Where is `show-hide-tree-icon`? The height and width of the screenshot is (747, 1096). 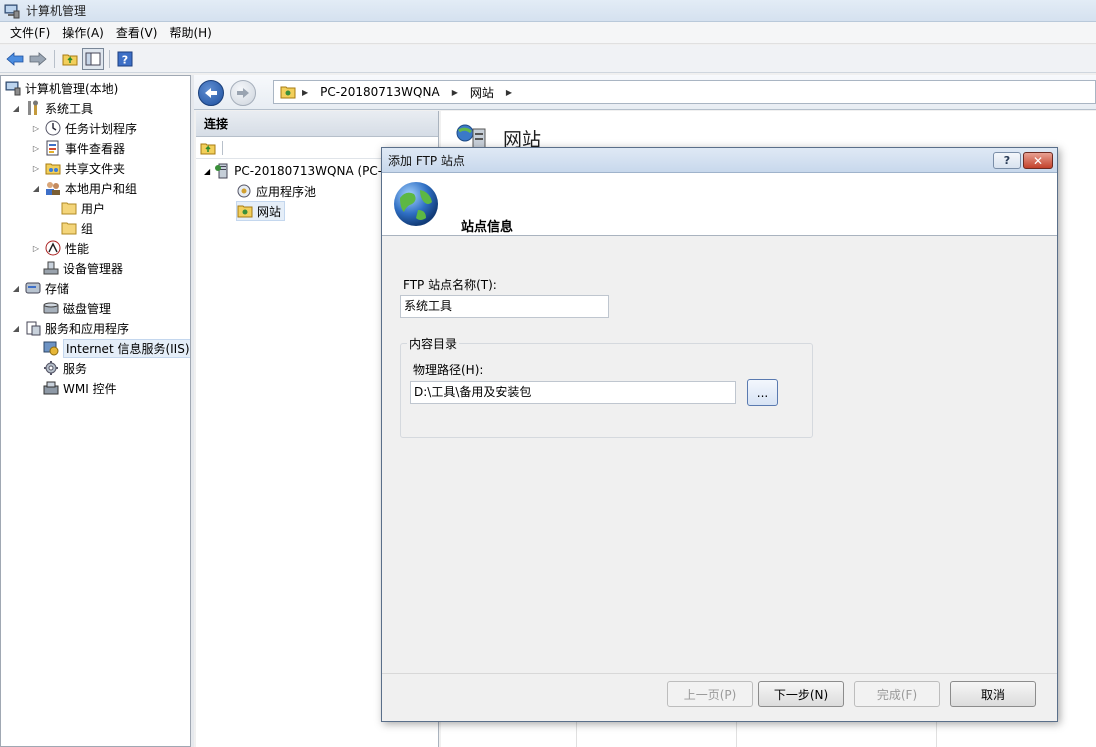
show-hide-tree-icon is located at coordinates (93, 58).